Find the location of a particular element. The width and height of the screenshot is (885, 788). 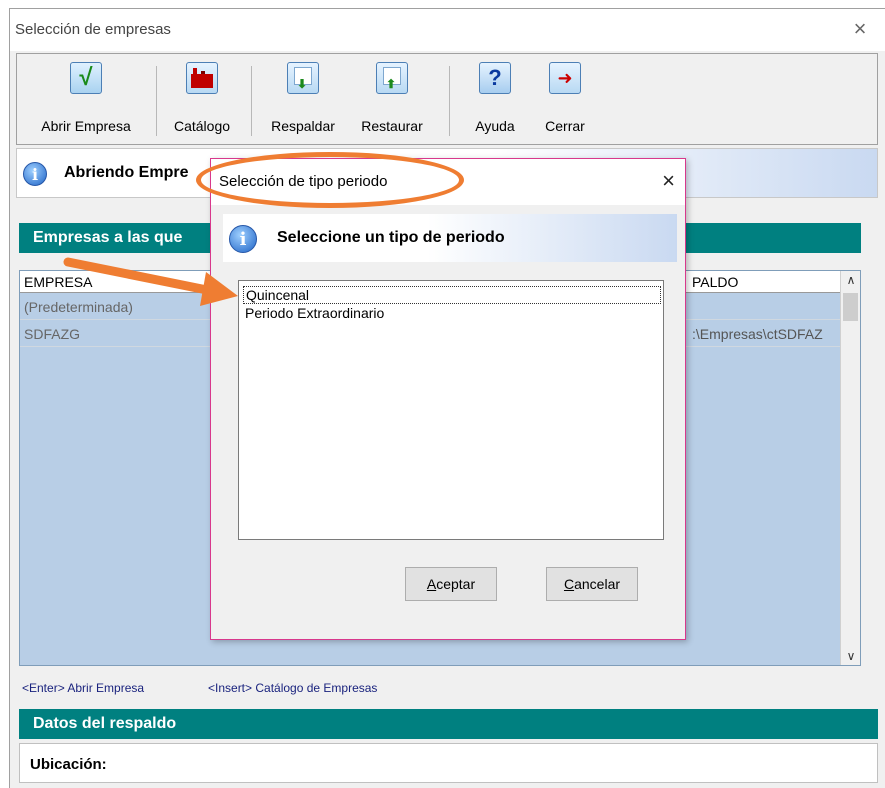

annotation-arrow-icon is located at coordinates (150, 281).